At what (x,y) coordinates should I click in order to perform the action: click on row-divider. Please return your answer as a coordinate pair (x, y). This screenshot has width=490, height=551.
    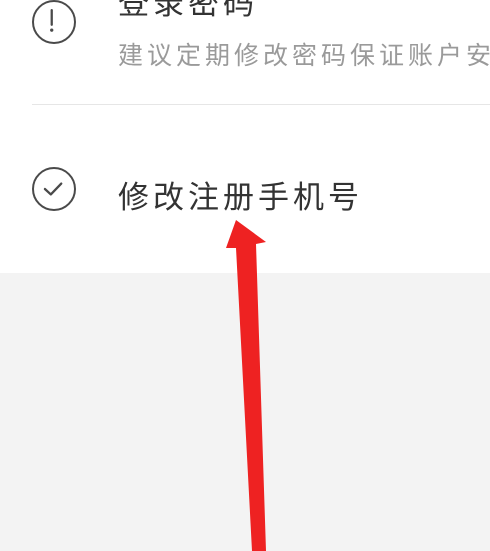
    Looking at the image, I should click on (261, 104).